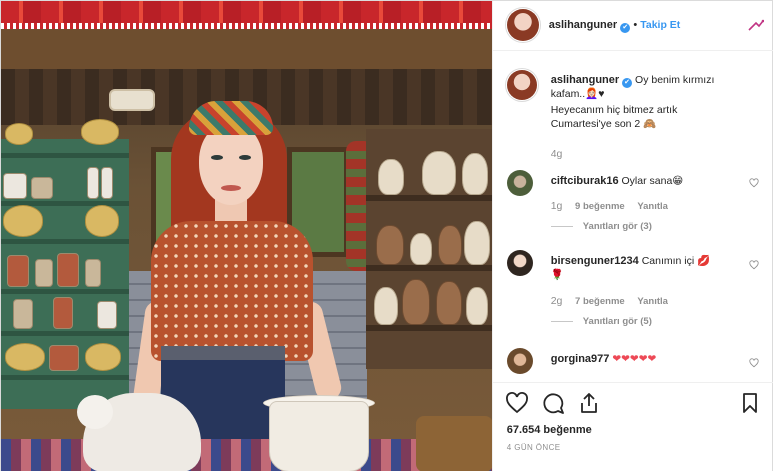 The height and width of the screenshot is (471, 773). I want to click on comment-time: 1g, so click(556, 206).